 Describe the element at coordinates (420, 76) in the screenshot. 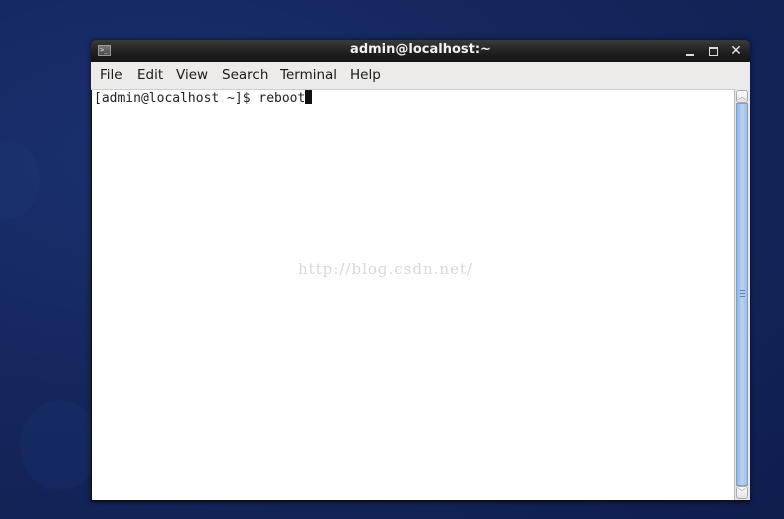

I see `menu-bar: File Edit View Search Terminal Help` at that location.